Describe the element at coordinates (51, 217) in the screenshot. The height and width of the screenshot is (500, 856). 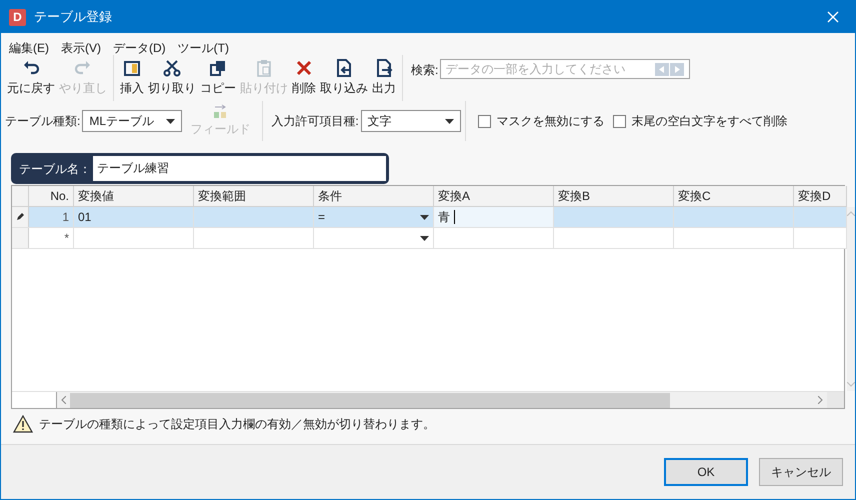
I see `table-cell: 1` at that location.